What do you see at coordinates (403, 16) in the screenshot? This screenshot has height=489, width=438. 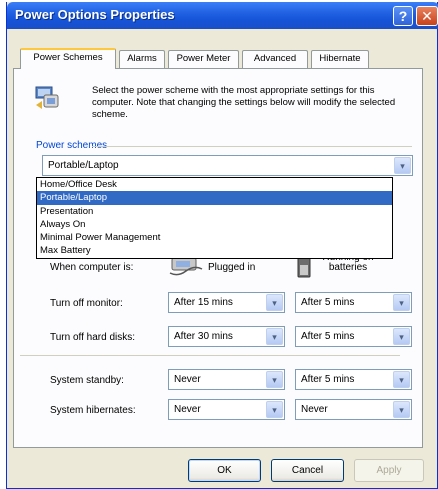 I see `help-button: ?` at bounding box center [403, 16].